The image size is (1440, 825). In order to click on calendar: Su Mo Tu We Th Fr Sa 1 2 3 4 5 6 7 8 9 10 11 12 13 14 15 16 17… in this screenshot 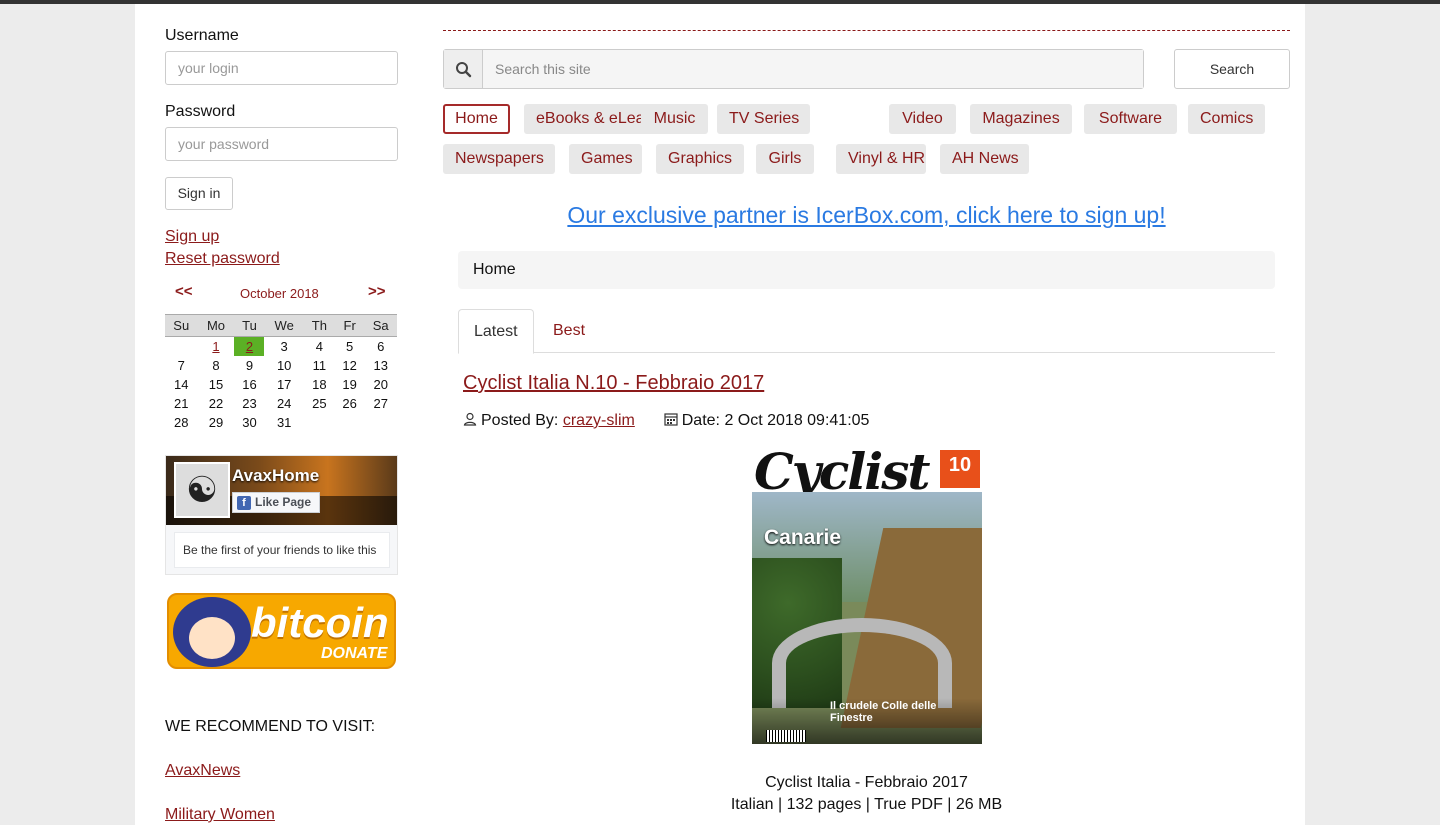, I will do `click(281, 373)`.